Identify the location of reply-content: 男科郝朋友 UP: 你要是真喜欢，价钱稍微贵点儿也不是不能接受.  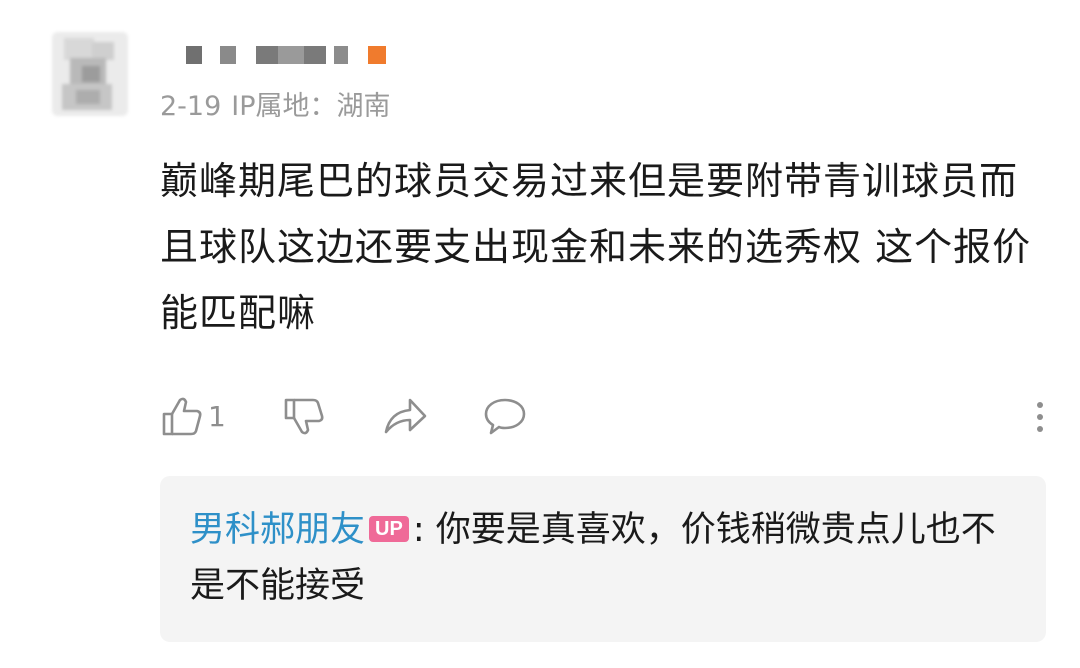
(605, 558).